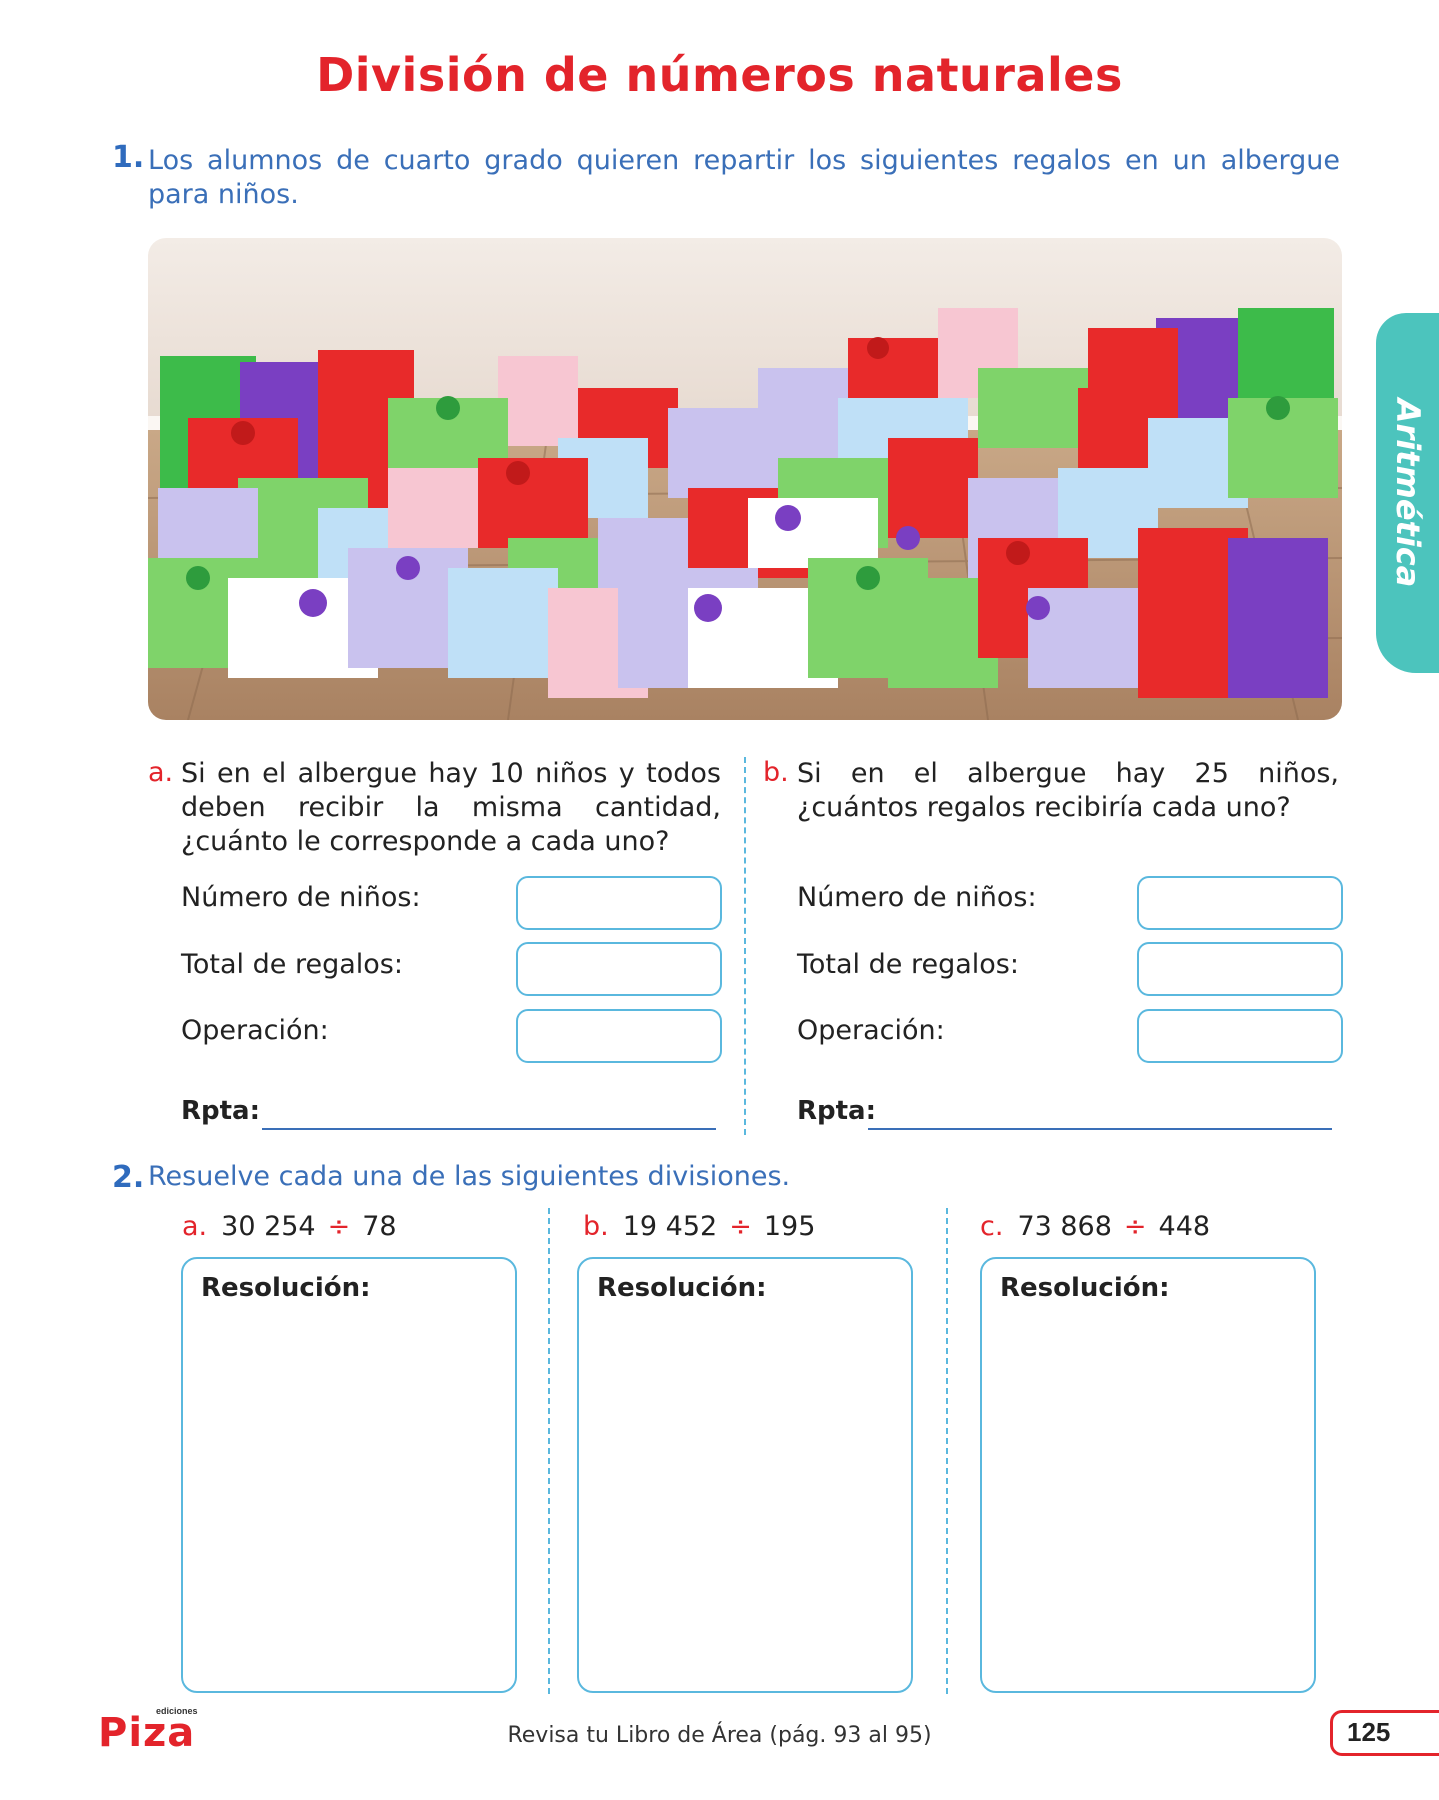 This screenshot has width=1439, height=1800. What do you see at coordinates (992, 1226) in the screenshot?
I see `division-c-letter: c.` at bounding box center [992, 1226].